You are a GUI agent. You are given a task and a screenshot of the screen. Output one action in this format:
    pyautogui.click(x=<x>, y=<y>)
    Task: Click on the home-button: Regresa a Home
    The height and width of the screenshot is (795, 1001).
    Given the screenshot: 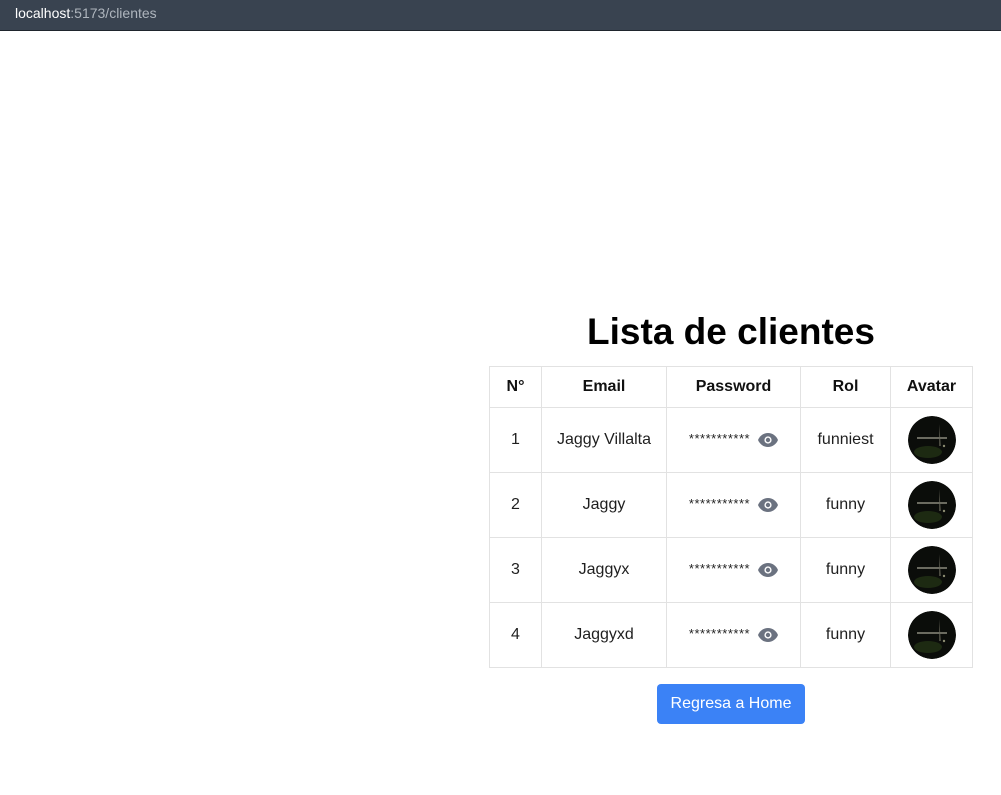 What is the action you would take?
    pyautogui.click(x=731, y=704)
    